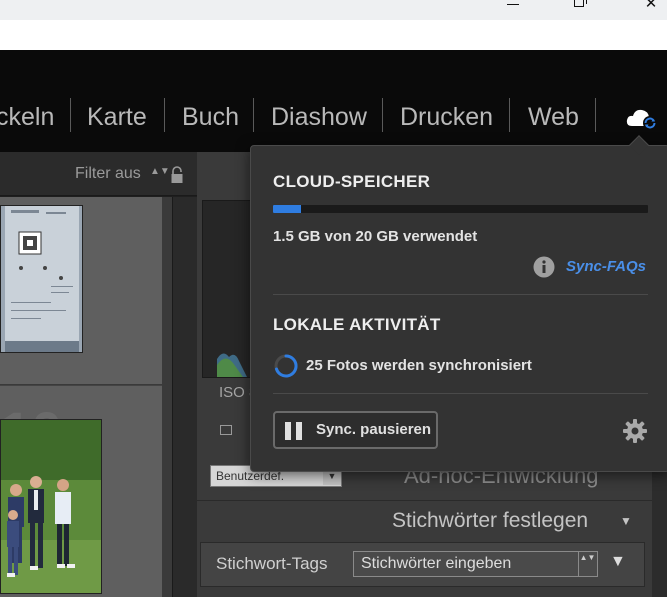 This screenshot has height=597, width=667. Describe the element at coordinates (579, 7) in the screenshot. I see `restore-icon` at that location.